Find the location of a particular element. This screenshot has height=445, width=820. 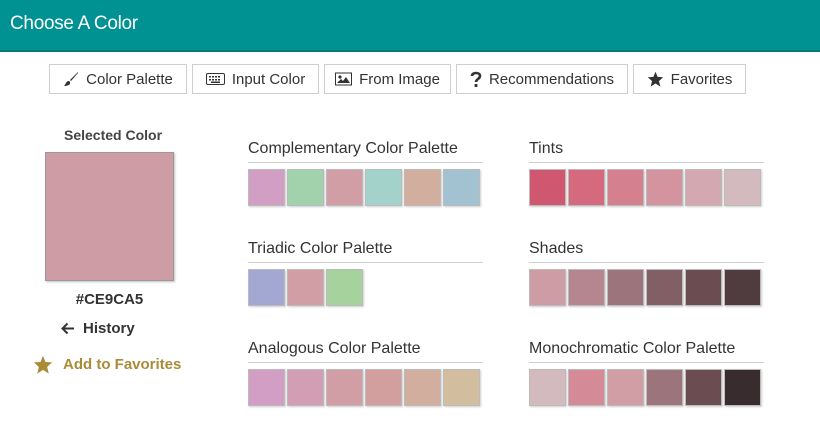

selected-color-hex: #CE9CA5 is located at coordinates (109, 299).